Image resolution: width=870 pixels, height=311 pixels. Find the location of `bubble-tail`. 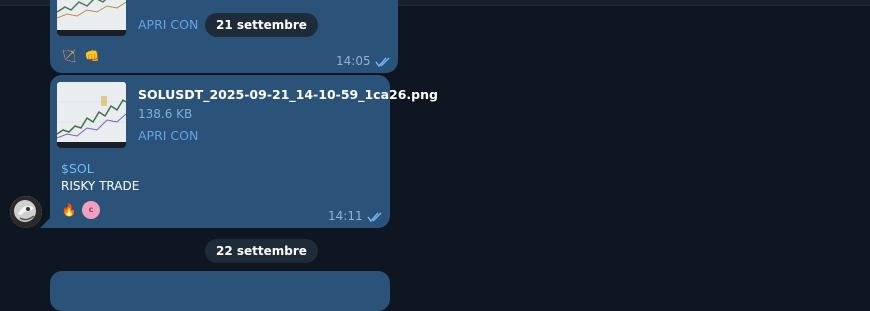

bubble-tail is located at coordinates (46, 222).